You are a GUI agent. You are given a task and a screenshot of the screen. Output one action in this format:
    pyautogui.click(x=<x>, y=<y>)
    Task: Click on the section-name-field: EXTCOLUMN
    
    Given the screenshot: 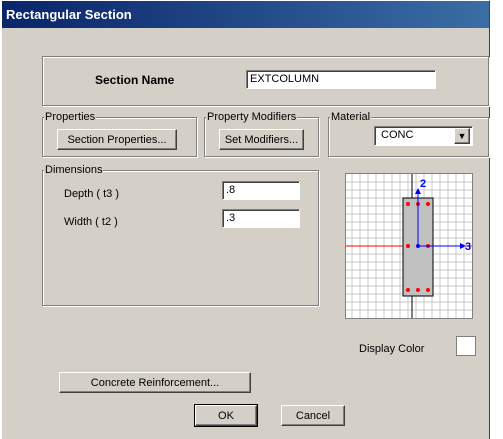 What is the action you would take?
    pyautogui.click(x=341, y=79)
    